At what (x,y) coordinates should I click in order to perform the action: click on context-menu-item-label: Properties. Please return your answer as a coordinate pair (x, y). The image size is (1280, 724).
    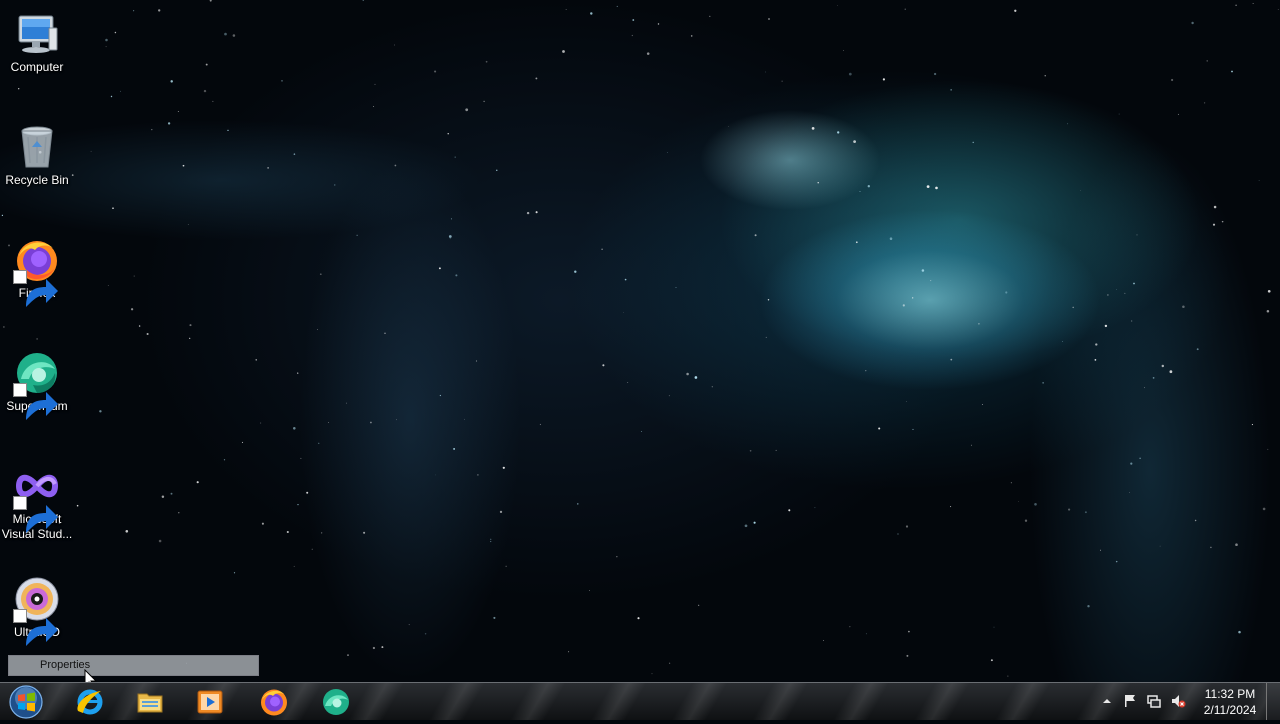
    Looking at the image, I should click on (65, 665).